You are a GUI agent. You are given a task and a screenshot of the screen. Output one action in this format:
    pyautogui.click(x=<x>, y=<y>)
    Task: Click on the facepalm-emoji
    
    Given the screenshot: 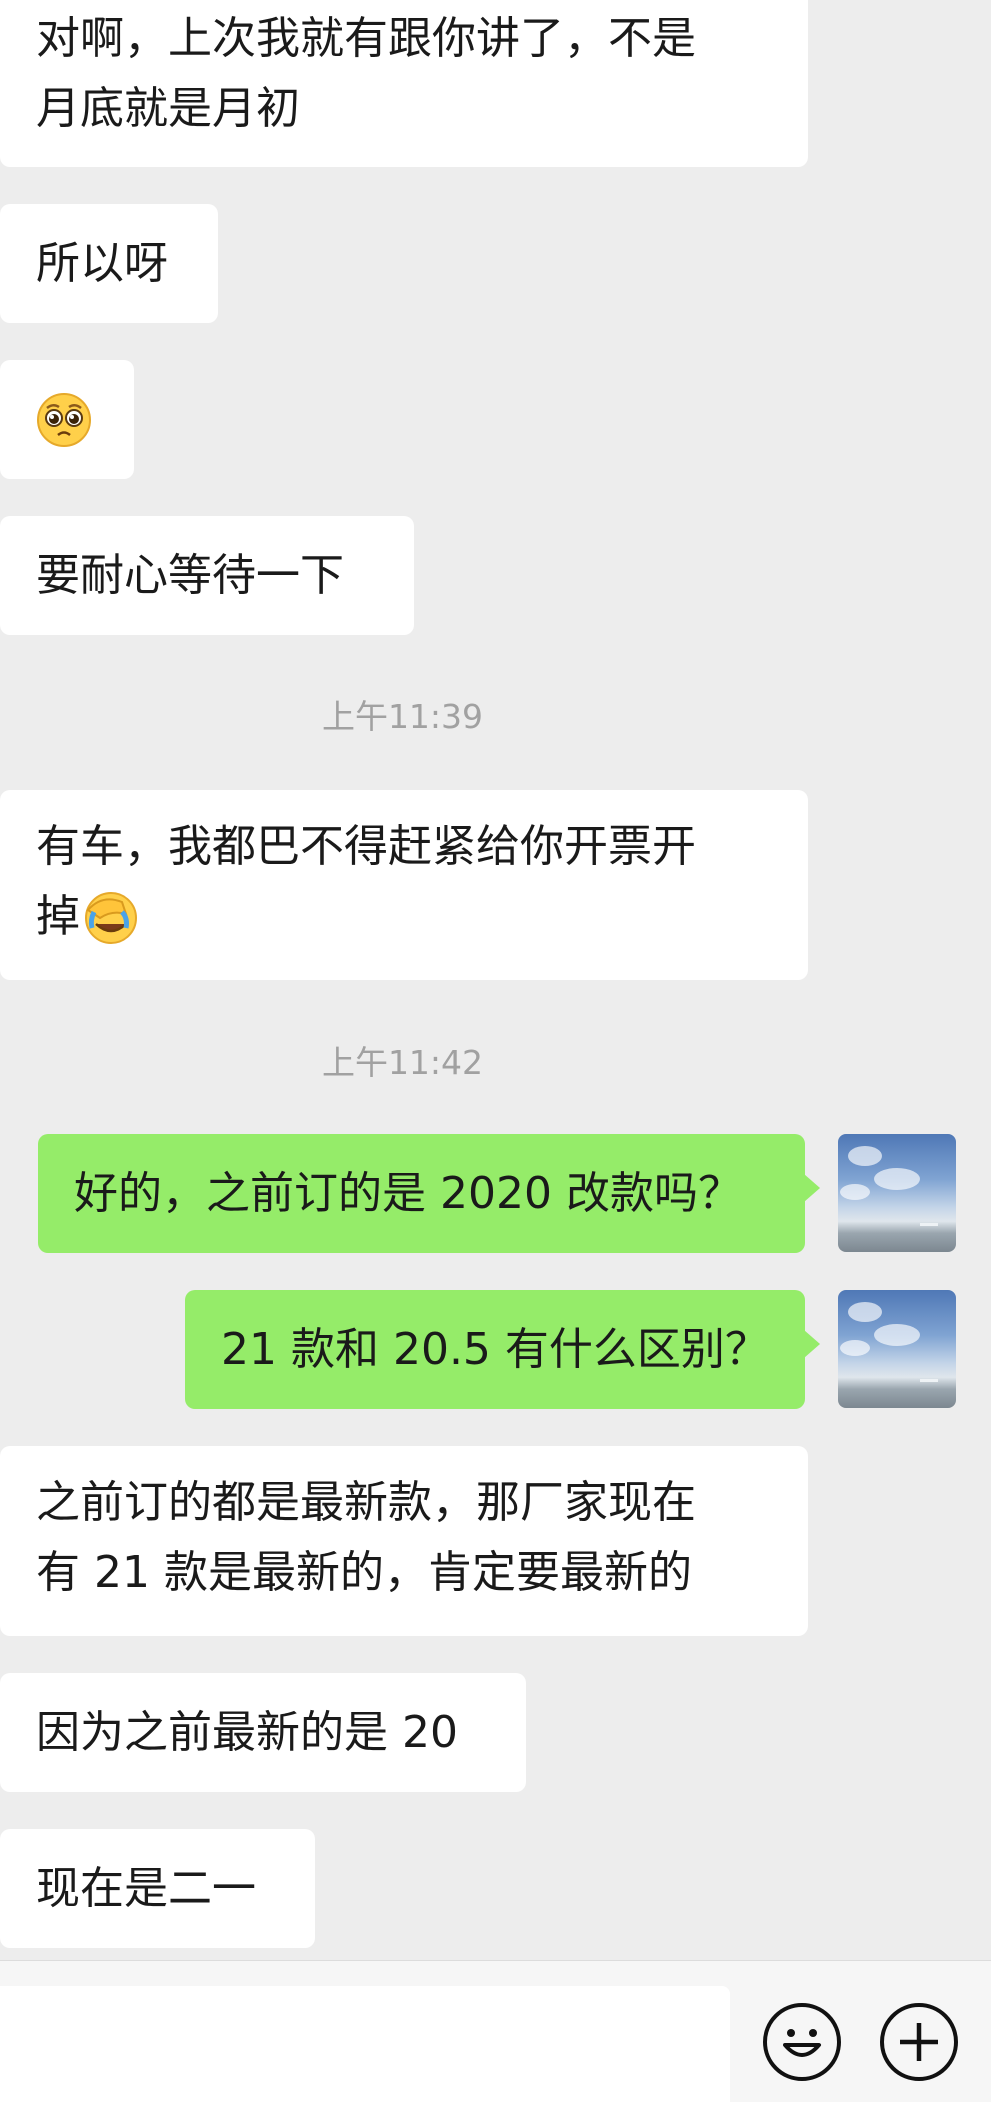 What is the action you would take?
    pyautogui.click(x=111, y=917)
    